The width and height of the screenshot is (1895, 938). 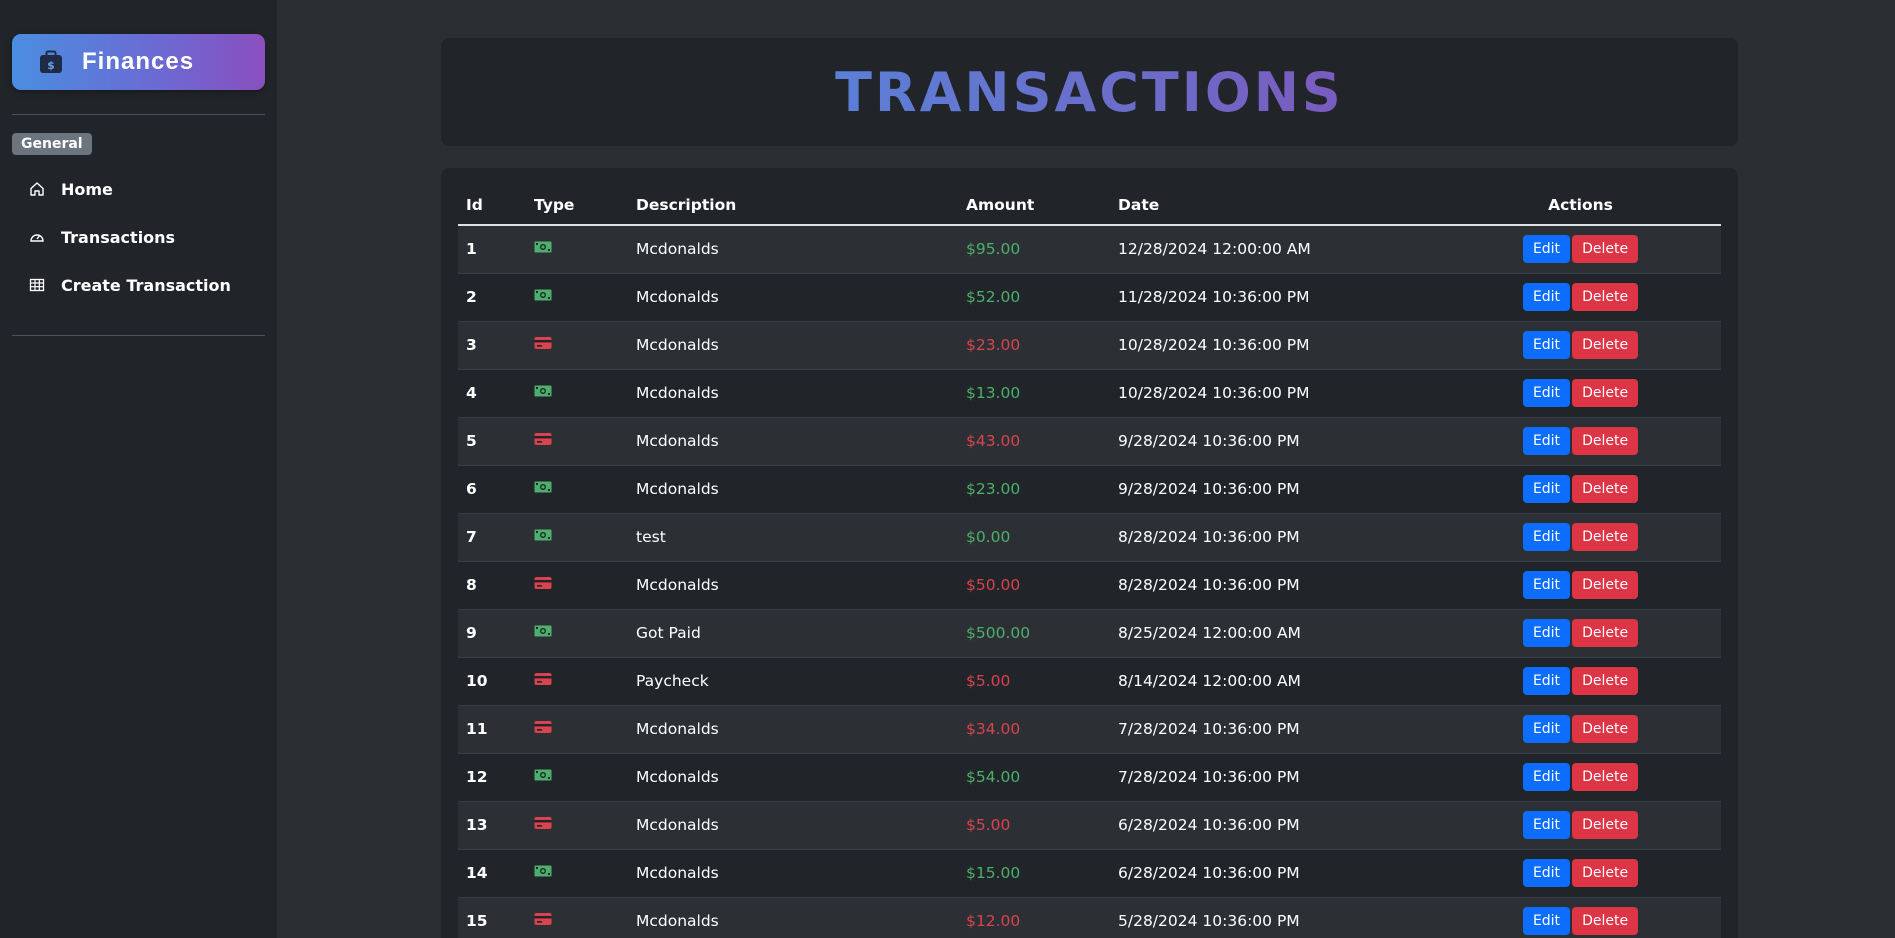 I want to click on sidebar-nav: Home Transactions Create Transaction, so click(x=138, y=237).